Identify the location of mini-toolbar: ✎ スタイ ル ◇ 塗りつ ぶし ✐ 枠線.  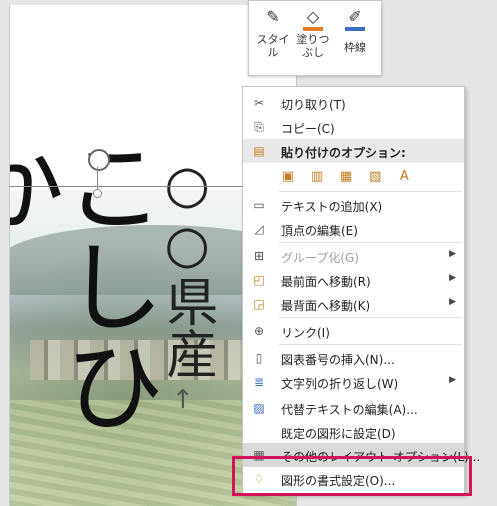
(315, 38).